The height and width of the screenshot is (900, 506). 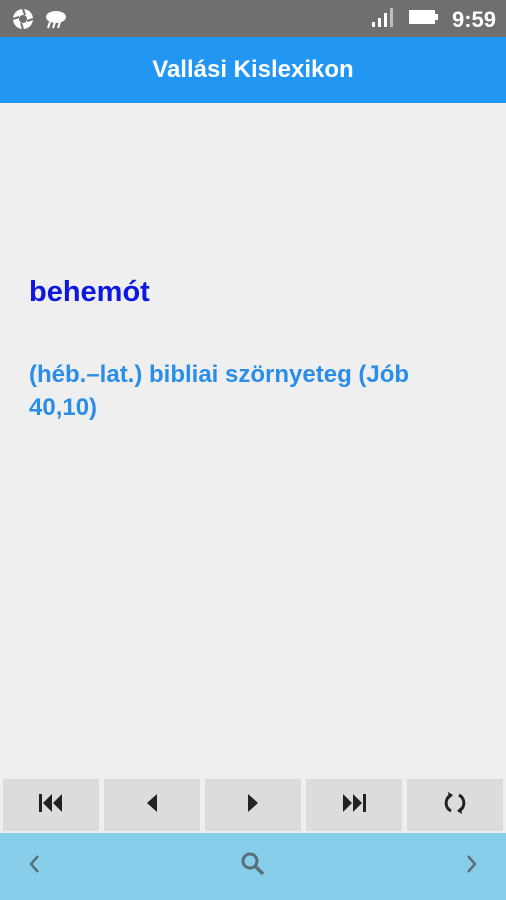 I want to click on entry-term: behemót, so click(x=89, y=292).